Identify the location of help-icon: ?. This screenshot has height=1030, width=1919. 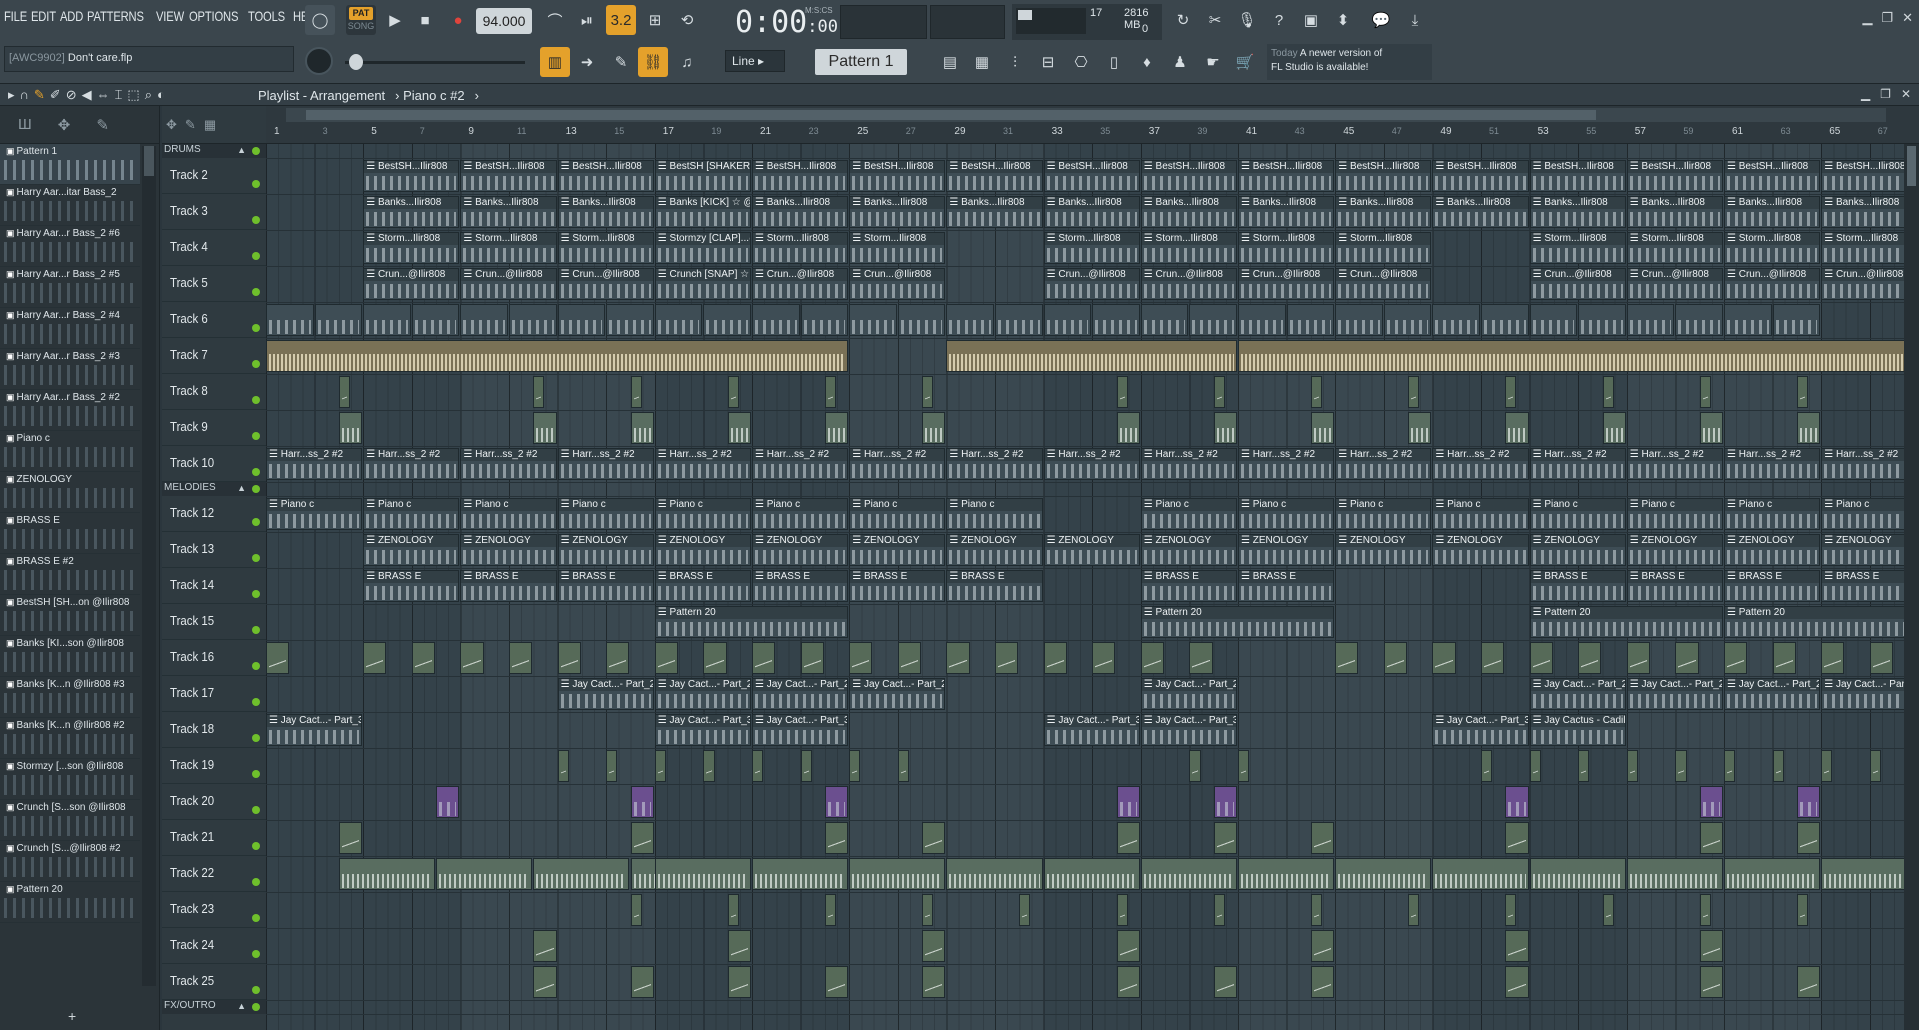
(1279, 20).